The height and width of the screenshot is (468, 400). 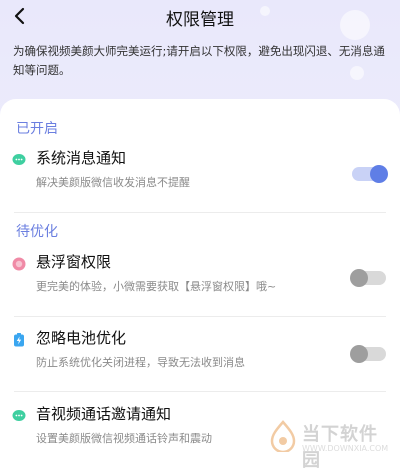 What do you see at coordinates (199, 60) in the screenshot?
I see `permission-notice: 为确保视频美颜大师完美运行;请开启以下权限，避免出现闪退、无消息通知等问题。` at bounding box center [199, 60].